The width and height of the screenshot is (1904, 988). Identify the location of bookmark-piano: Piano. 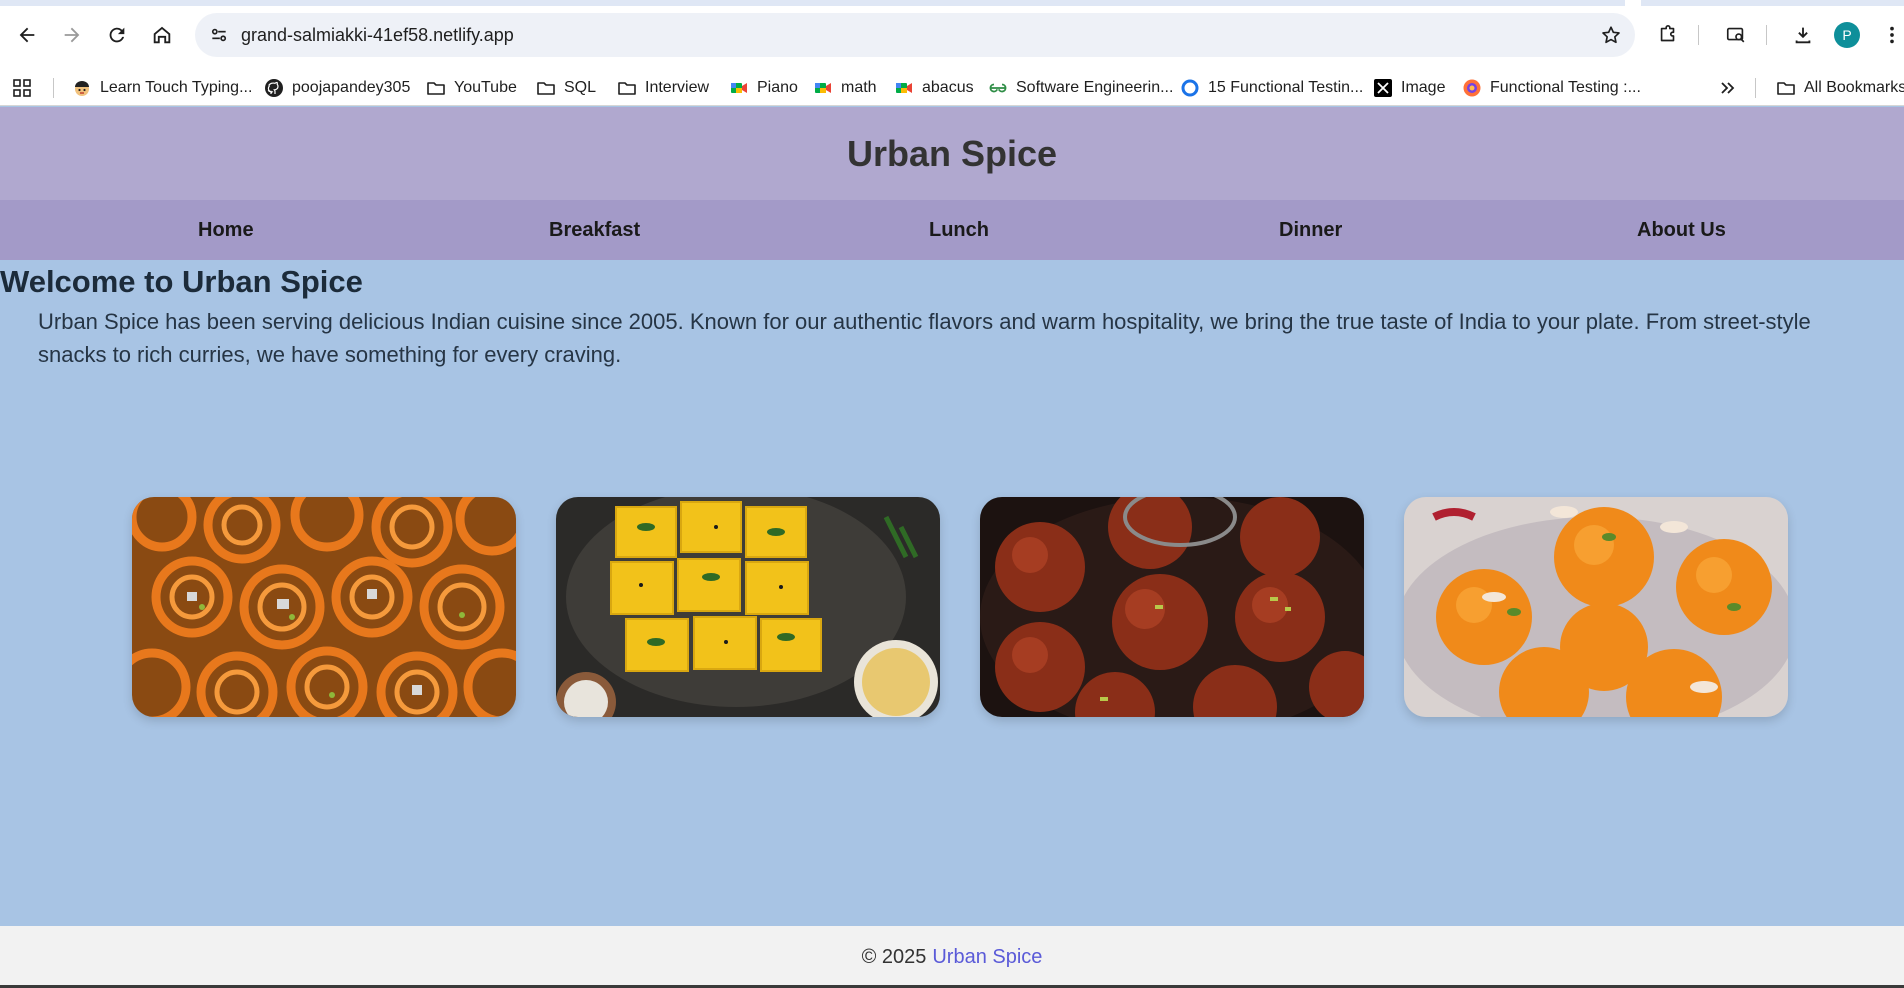
(763, 88).